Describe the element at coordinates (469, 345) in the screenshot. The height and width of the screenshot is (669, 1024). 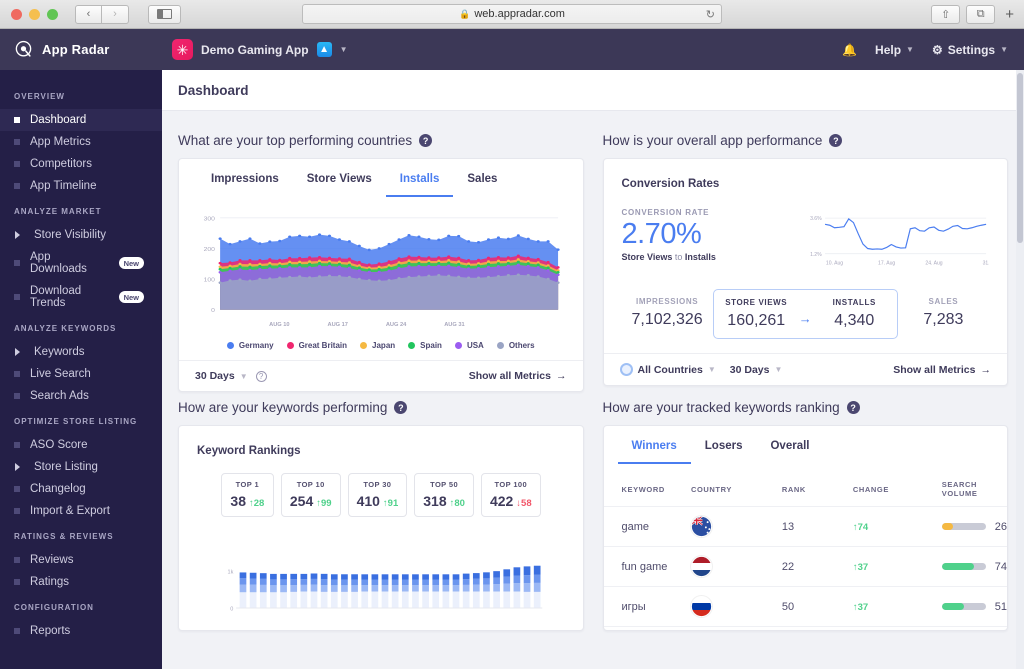
I see `legend-item: USA` at that location.